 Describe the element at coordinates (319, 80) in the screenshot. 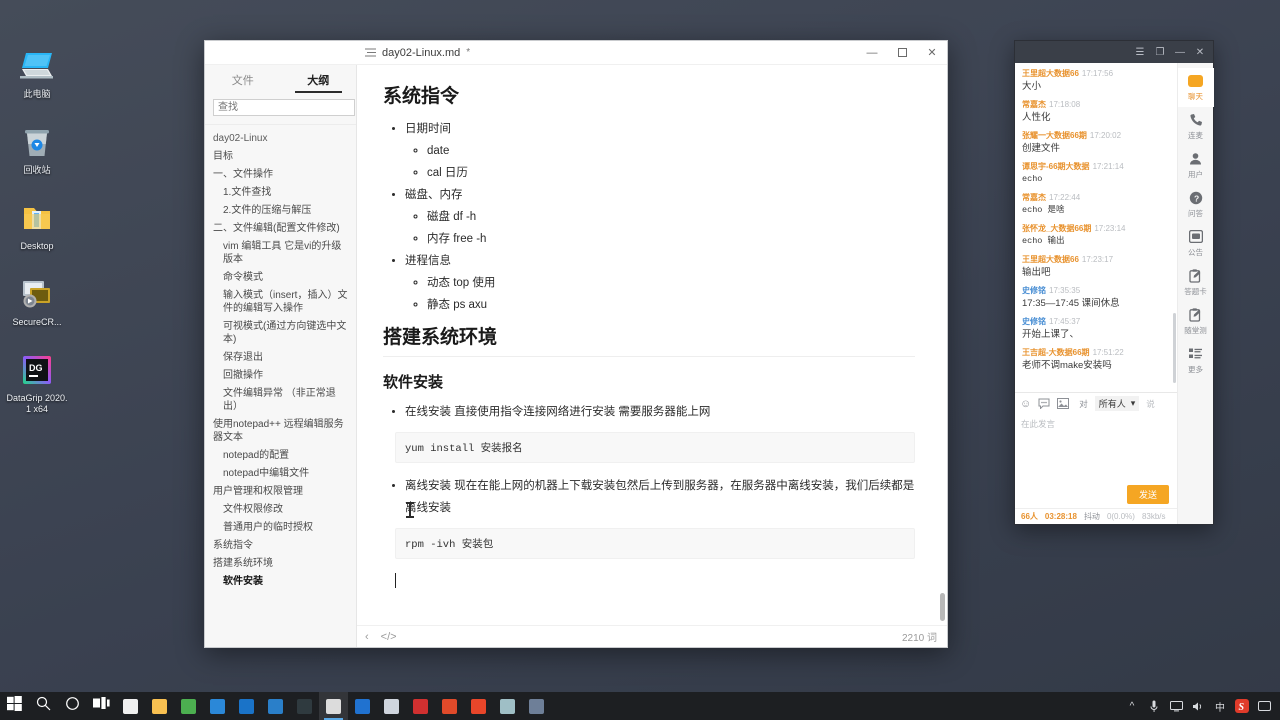

I see `tab-outline: 大纲` at that location.